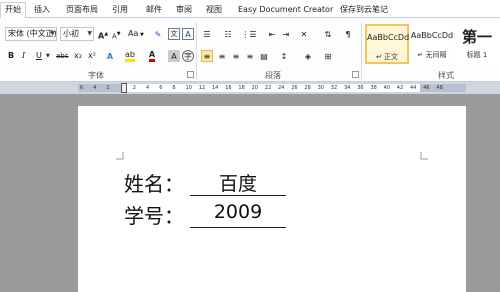  I want to click on ruler-number: 30, so click(320, 88).